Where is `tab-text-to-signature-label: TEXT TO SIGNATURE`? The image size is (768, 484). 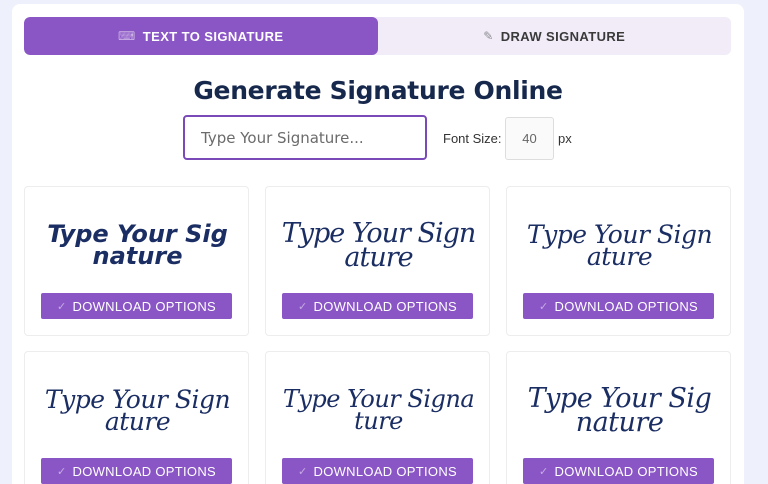
tab-text-to-signature-label: TEXT TO SIGNATURE is located at coordinates (213, 36).